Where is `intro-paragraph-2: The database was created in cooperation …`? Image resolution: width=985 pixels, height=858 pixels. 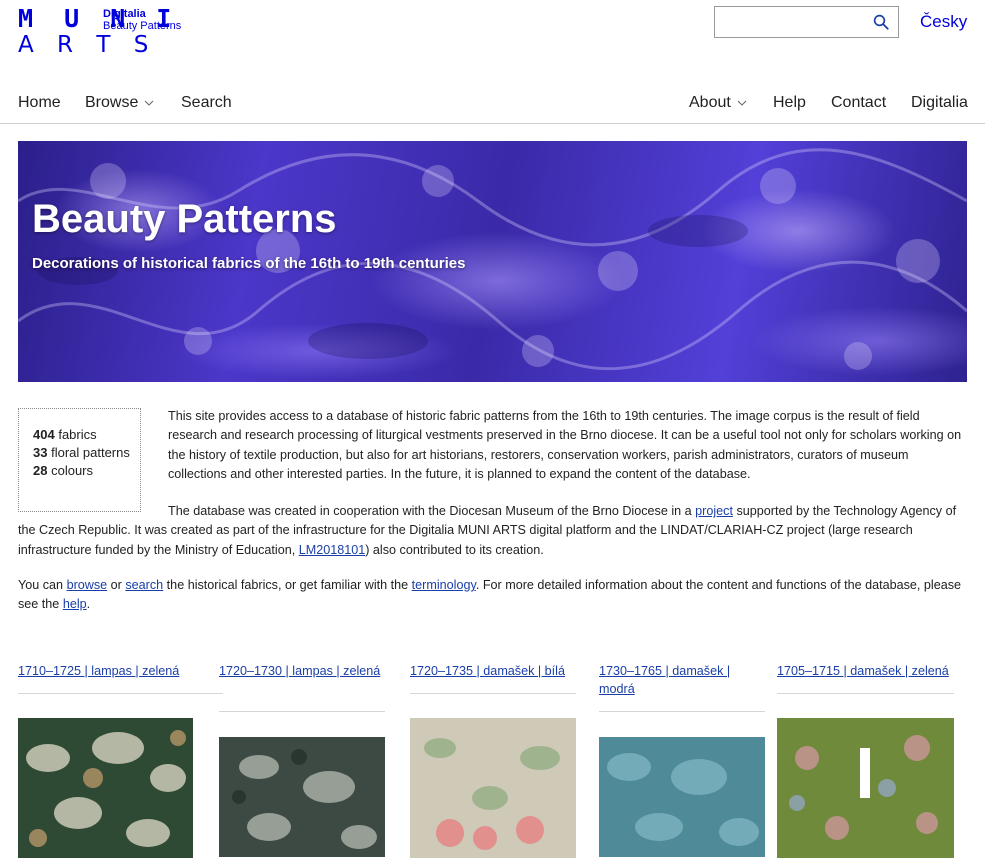
intro-paragraph-2: The database was created in cooperation … is located at coordinates (487, 530).